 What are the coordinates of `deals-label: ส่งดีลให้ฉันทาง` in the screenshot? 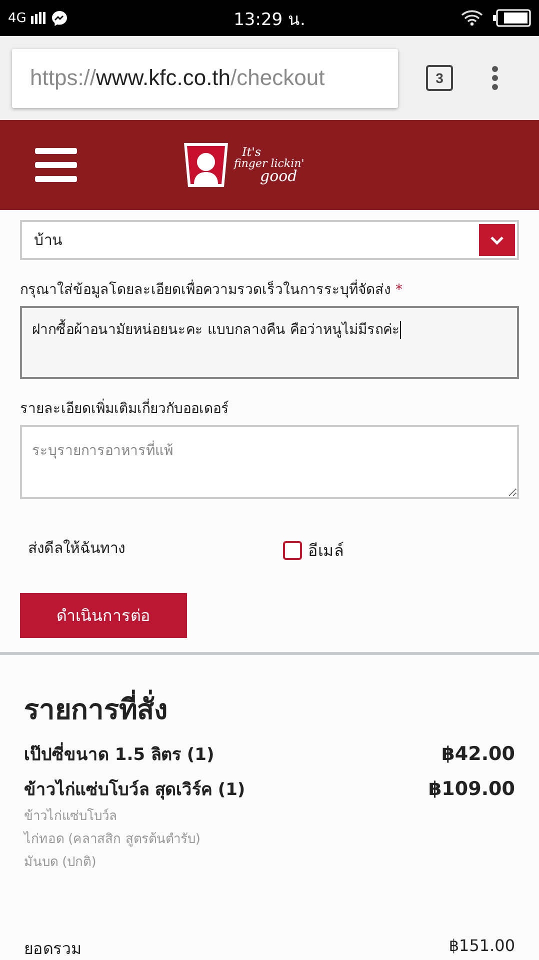 It's located at (77, 548).